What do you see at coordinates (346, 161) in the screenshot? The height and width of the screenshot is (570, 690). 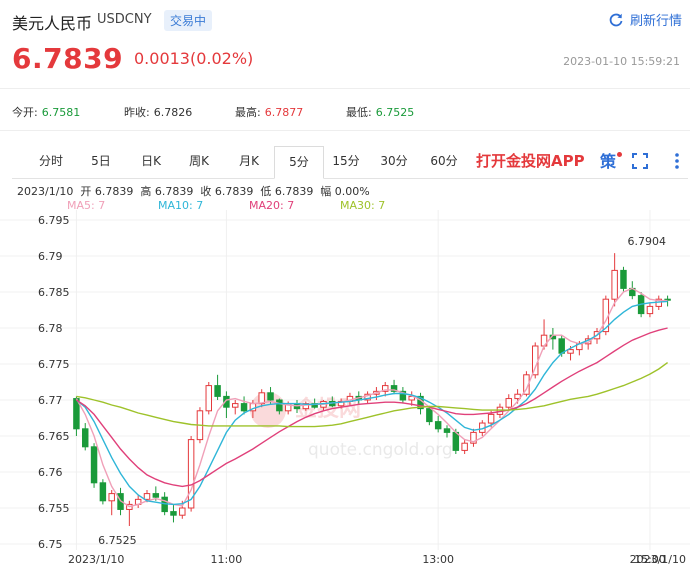 I see `tab-period: 15分` at bounding box center [346, 161].